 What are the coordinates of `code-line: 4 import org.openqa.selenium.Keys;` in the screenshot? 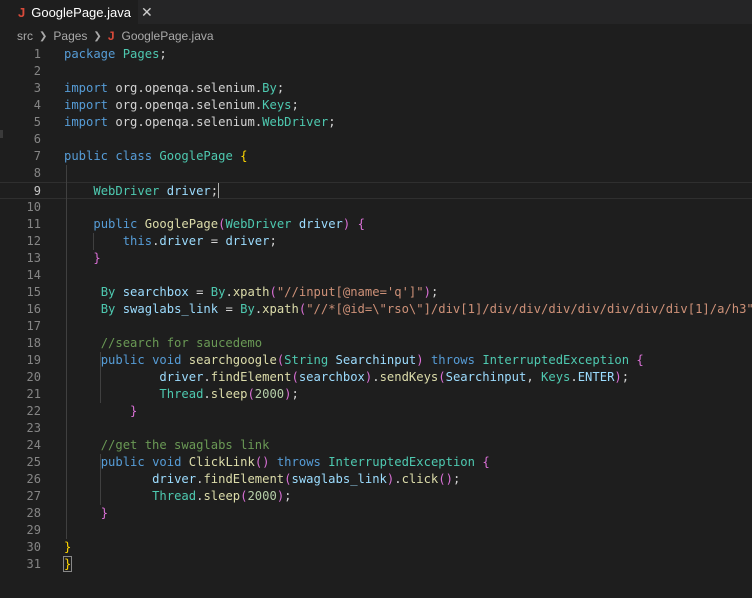 It's located at (376, 105).